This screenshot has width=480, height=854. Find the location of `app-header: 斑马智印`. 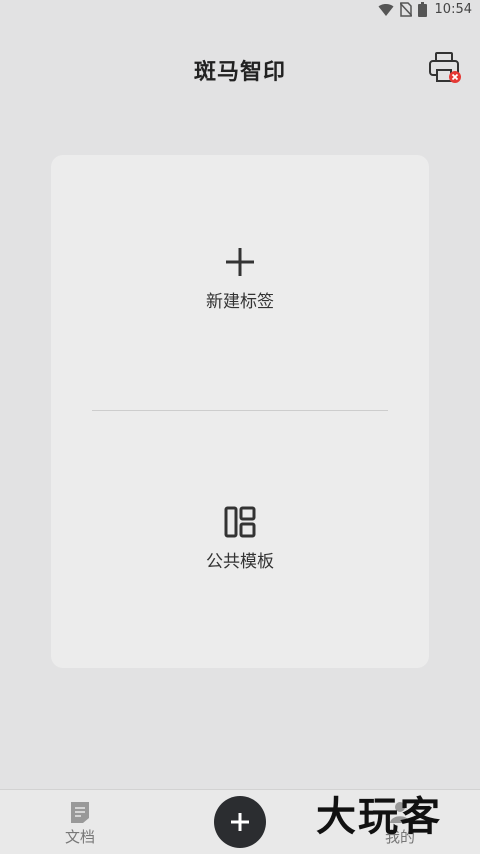

app-header: 斑马智印 is located at coordinates (240, 68).